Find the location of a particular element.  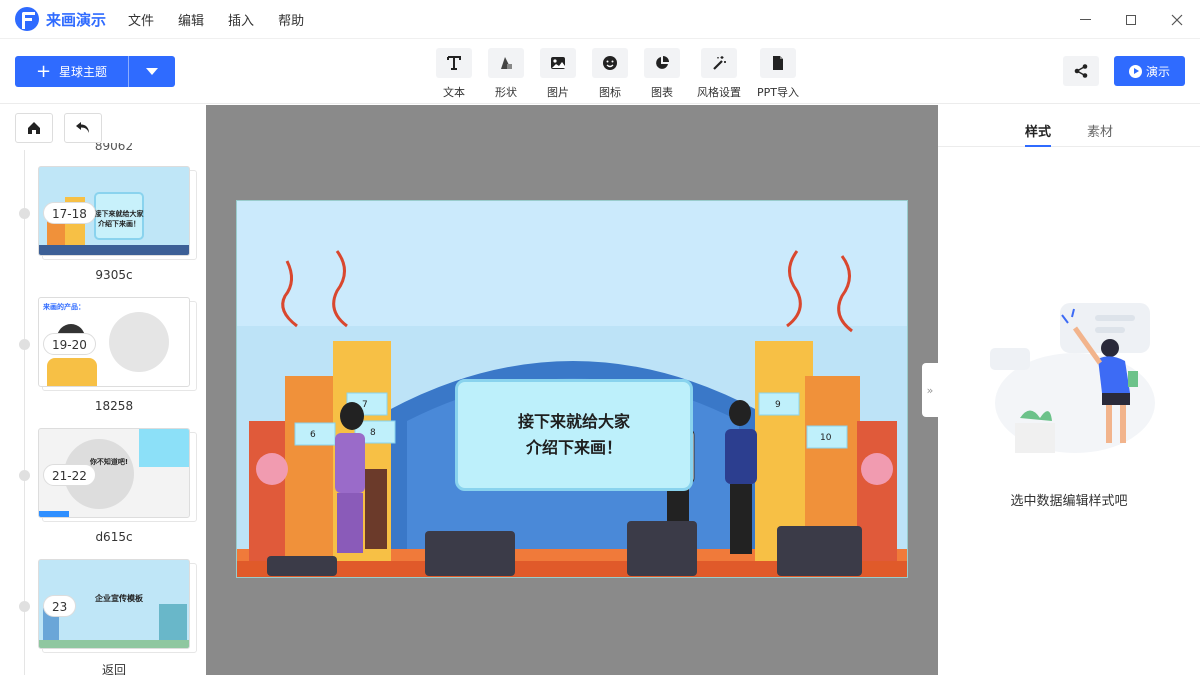

share-button is located at coordinates (1081, 71).